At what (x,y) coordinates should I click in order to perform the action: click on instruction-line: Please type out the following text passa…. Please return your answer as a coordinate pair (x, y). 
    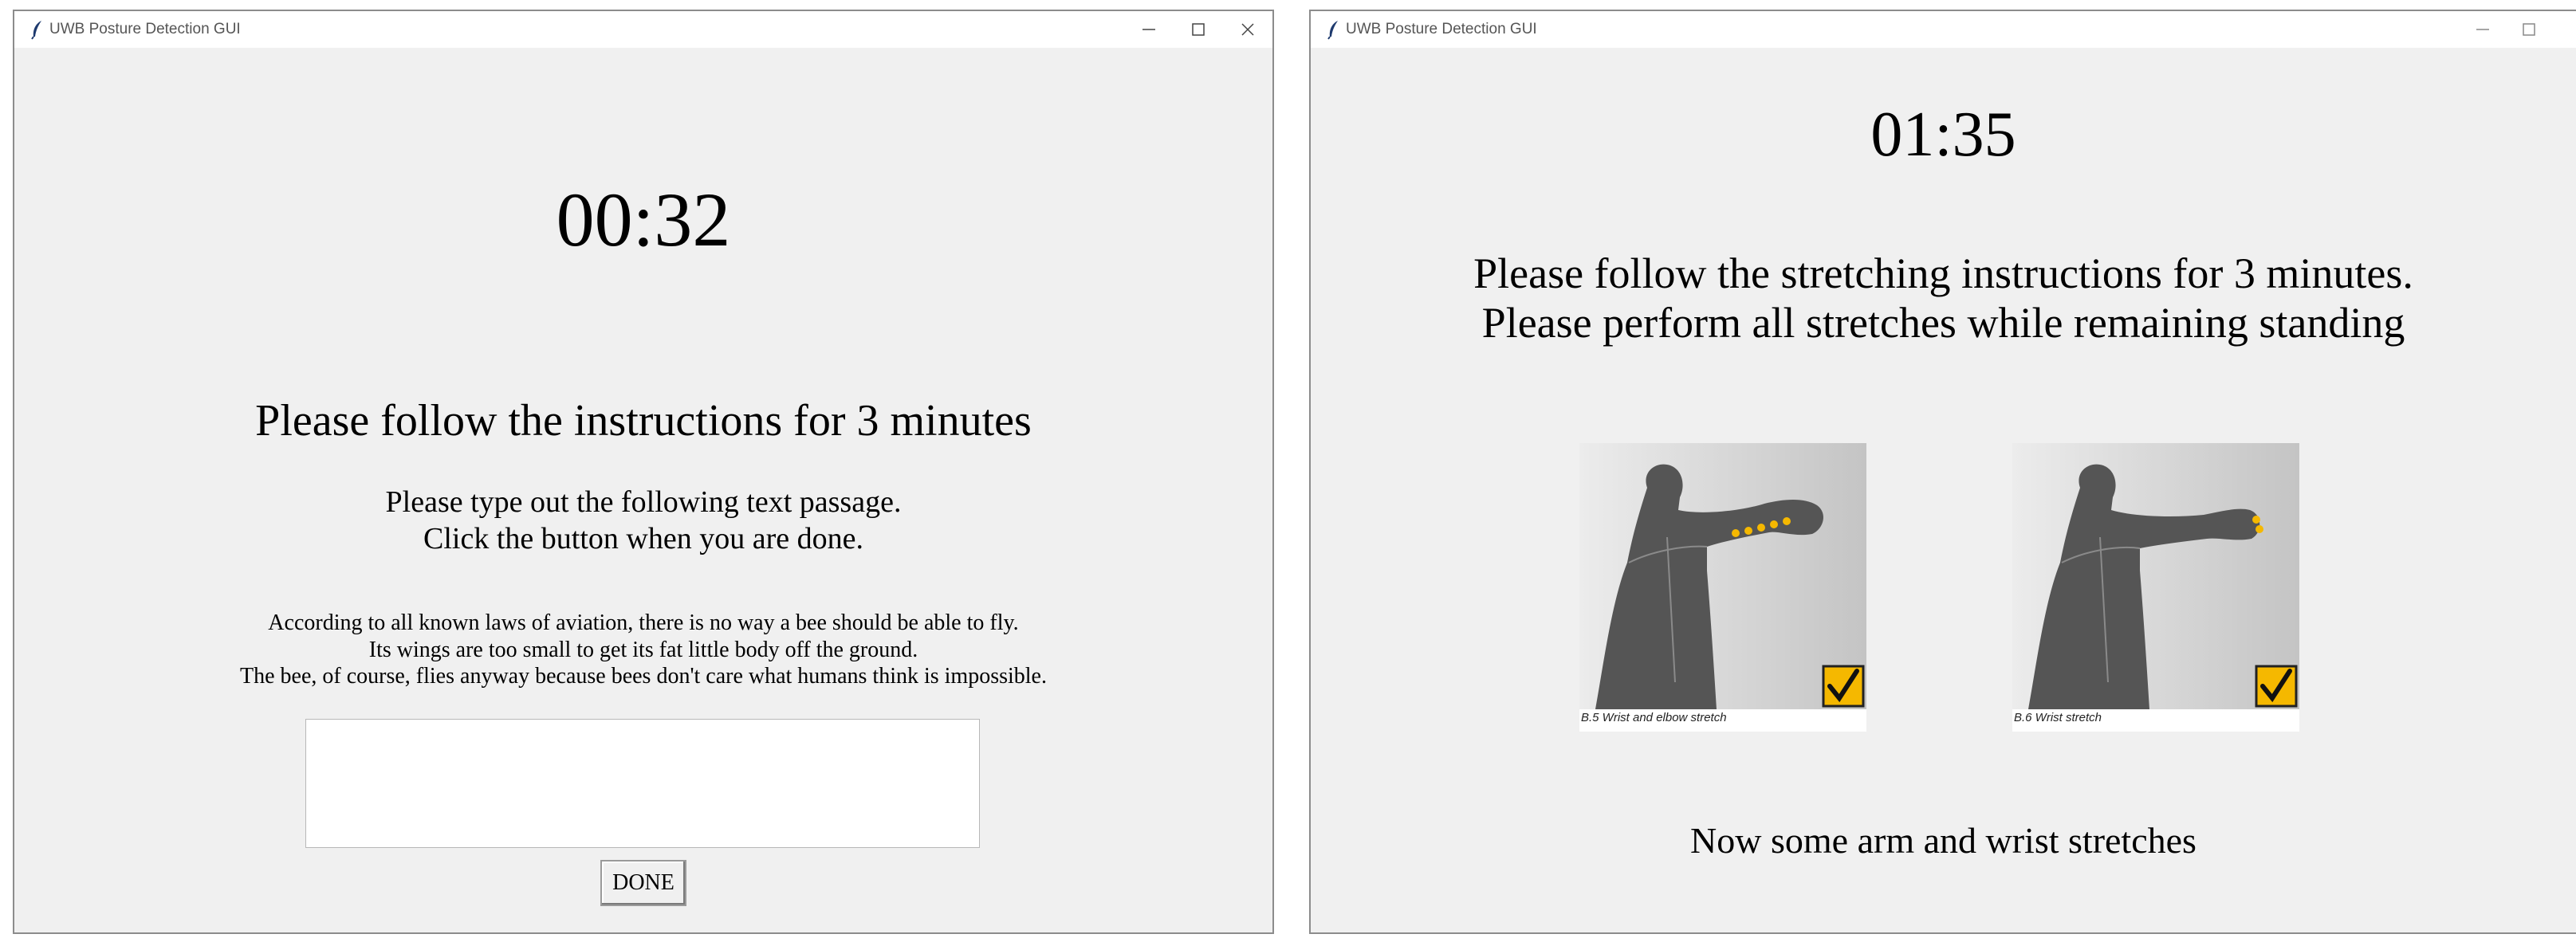
    Looking at the image, I should click on (644, 502).